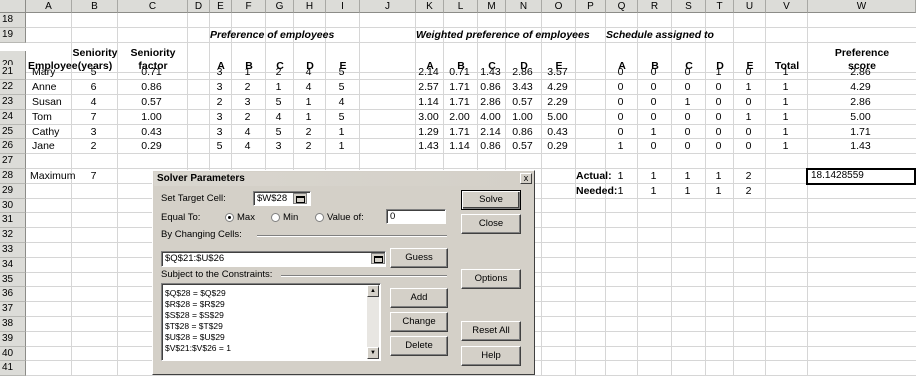 Image resolution: width=916 pixels, height=376 pixels. Describe the element at coordinates (153, 6) in the screenshot. I see `column-header: C` at that location.